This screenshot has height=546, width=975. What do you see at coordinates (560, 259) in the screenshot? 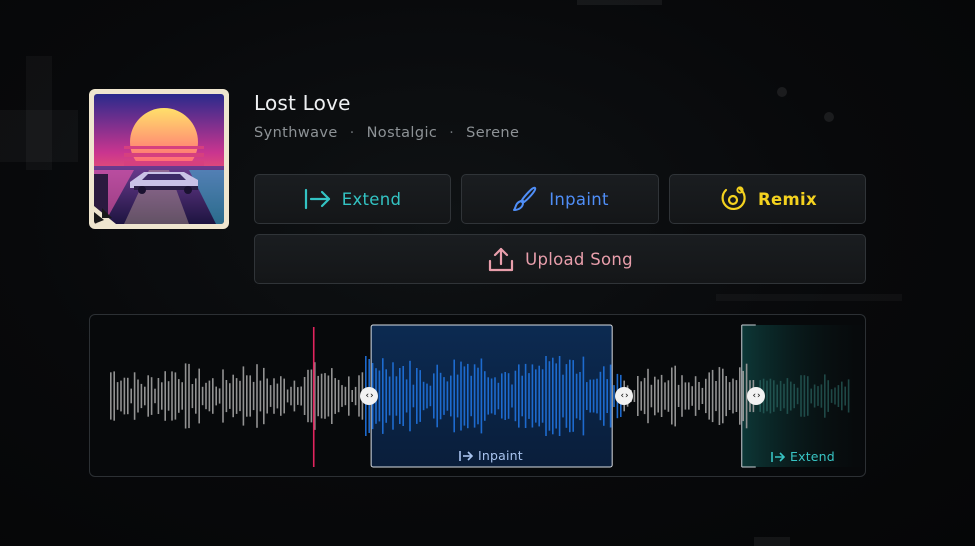
I see `upload-song-button: Upload Song` at bounding box center [560, 259].